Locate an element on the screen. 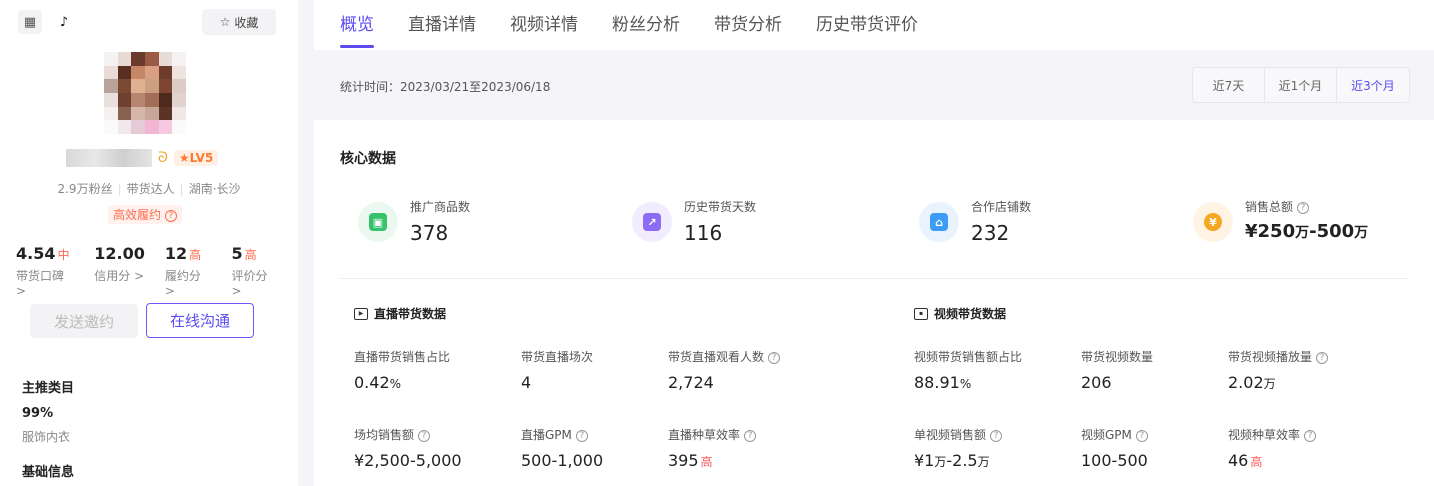 The width and height of the screenshot is (1434, 486). grid-icon: ▦ is located at coordinates (30, 22).